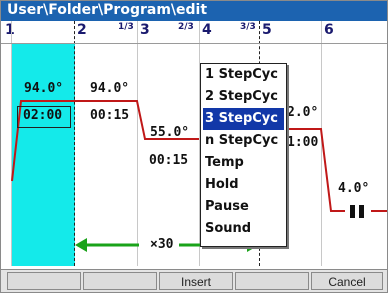  Describe the element at coordinates (168, 160) in the screenshot. I see `step-3-time: 00:15` at that location.